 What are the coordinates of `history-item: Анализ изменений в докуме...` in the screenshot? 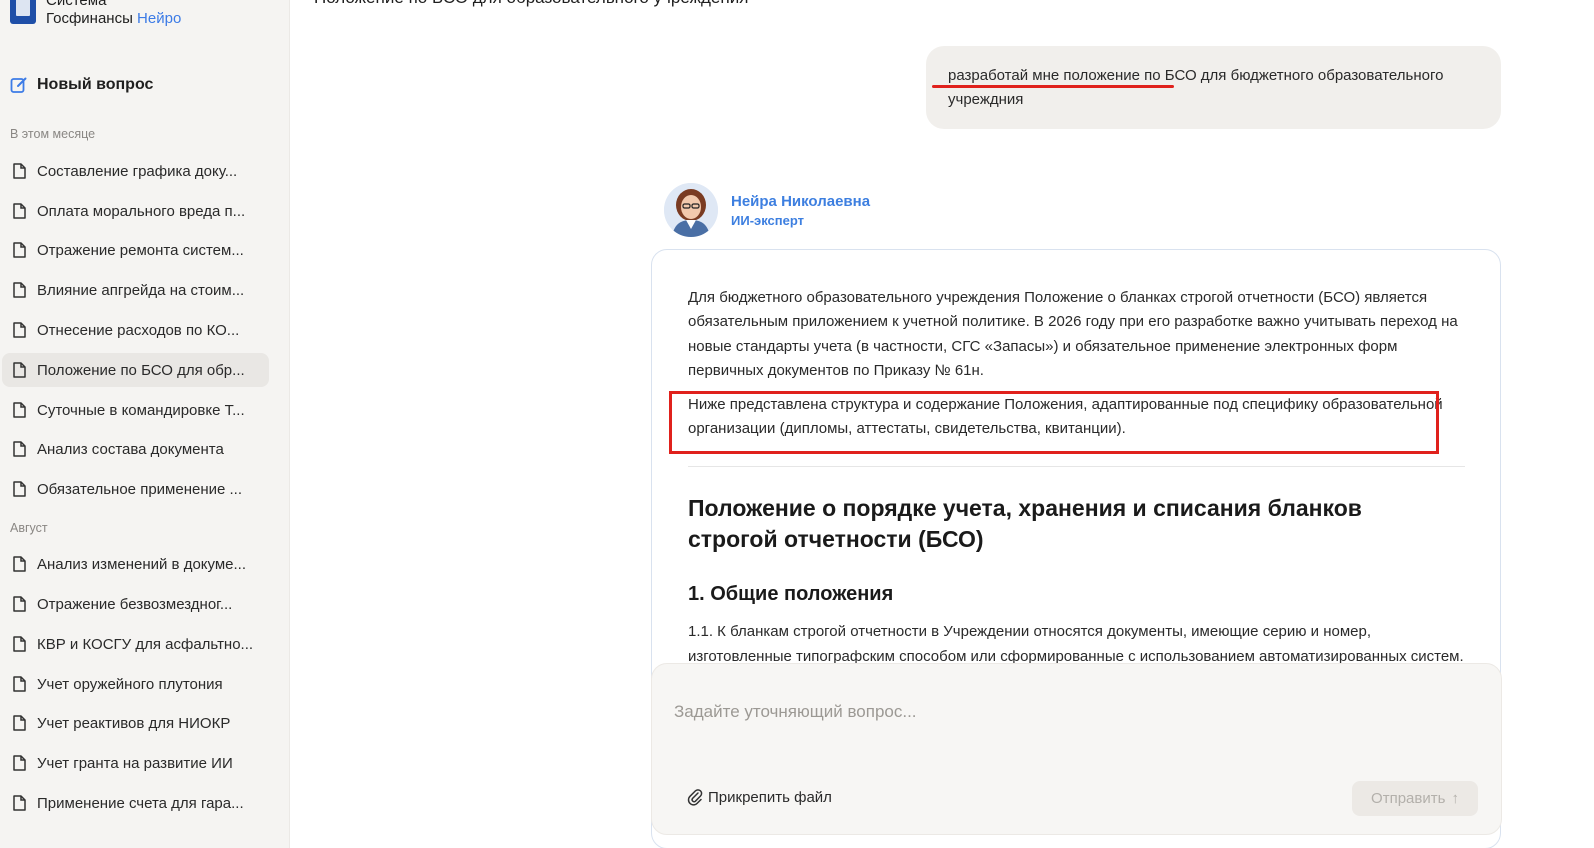 It's located at (135, 564).